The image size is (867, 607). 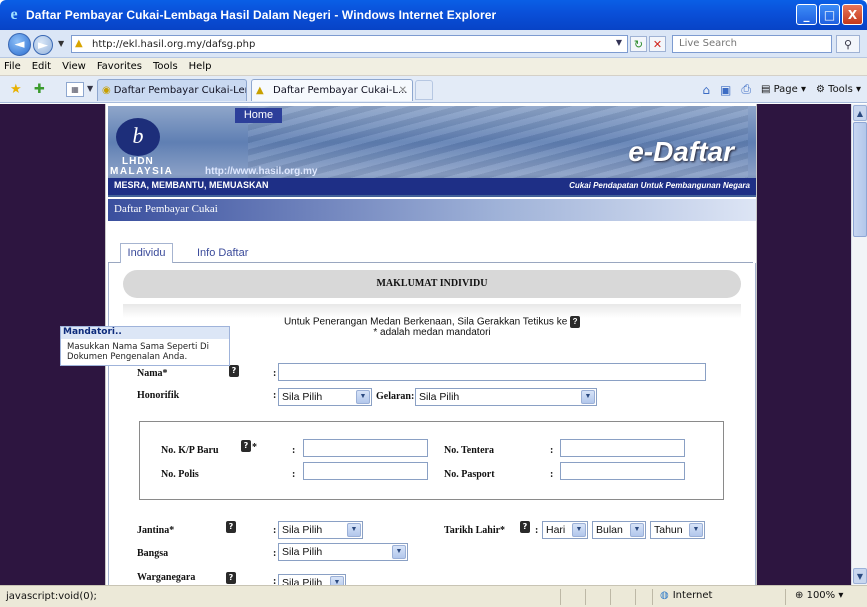 I want to click on site-url: http://www.hasil.org.my, so click(x=261, y=171).